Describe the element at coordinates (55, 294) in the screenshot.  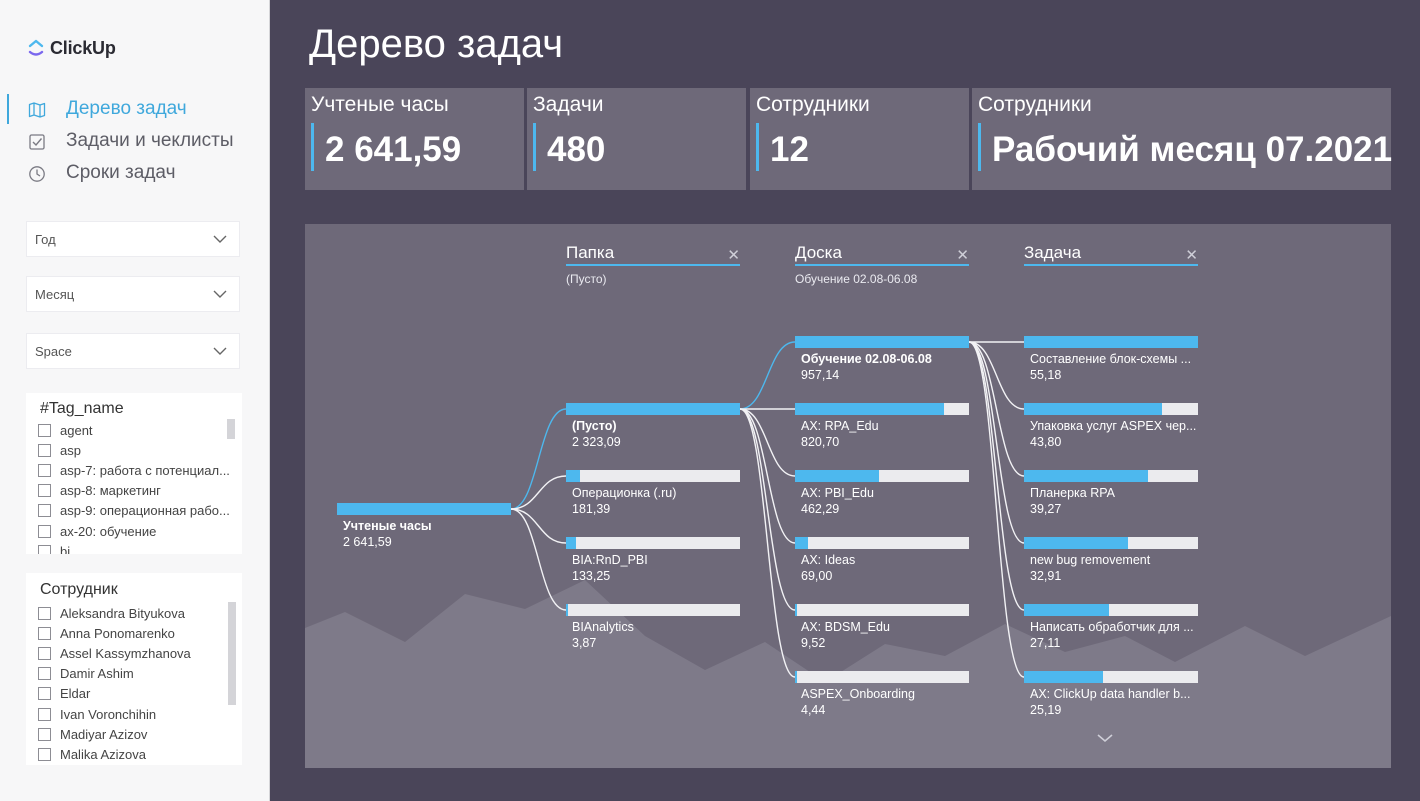
I see `month-filter-label: Месяц` at that location.